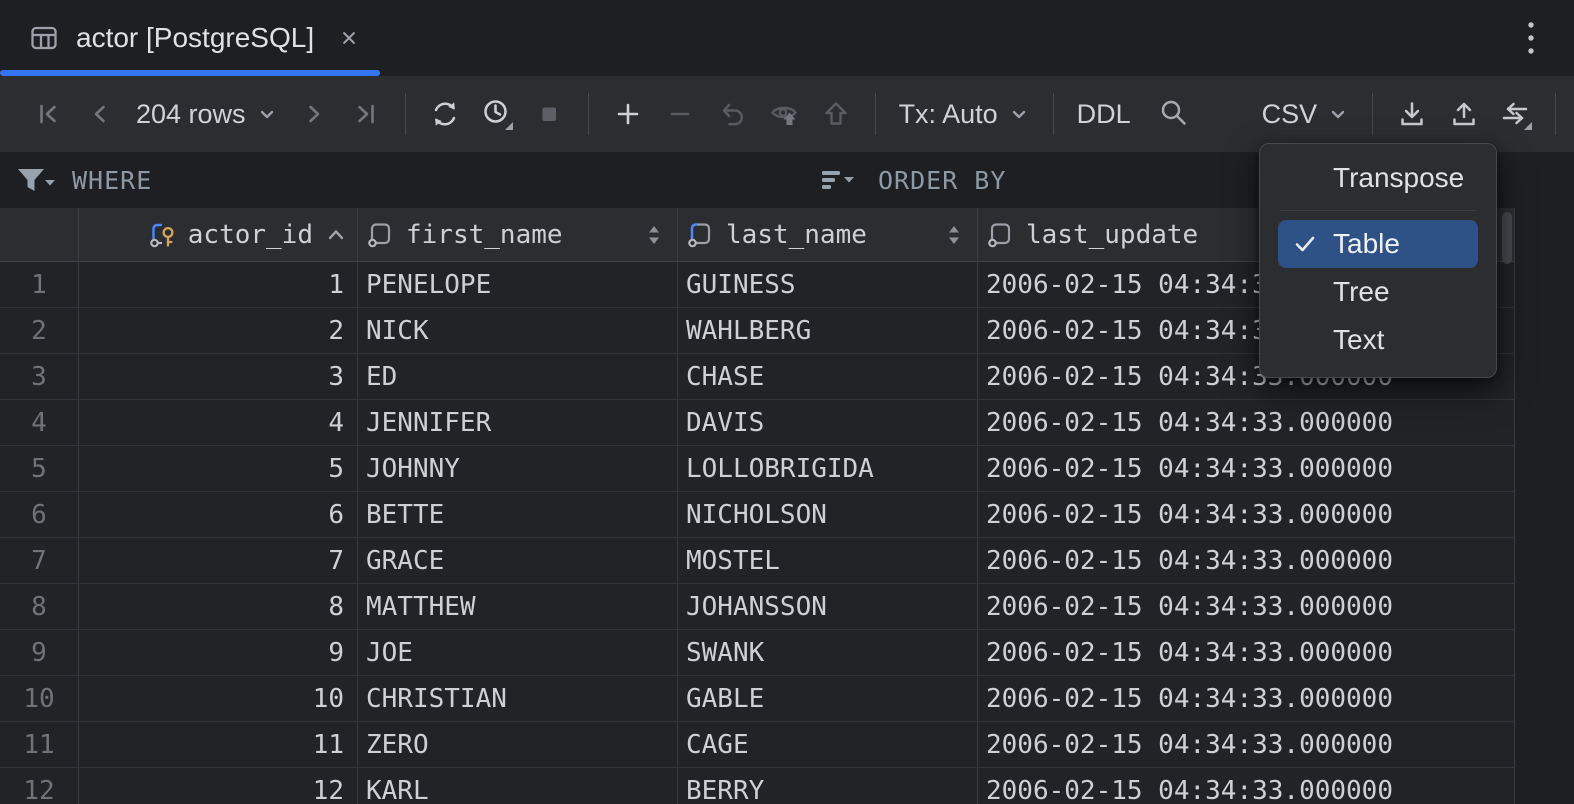 The width and height of the screenshot is (1574, 804). What do you see at coordinates (1507, 238) in the screenshot?
I see `vertical-scrollbar-thumb` at bounding box center [1507, 238].